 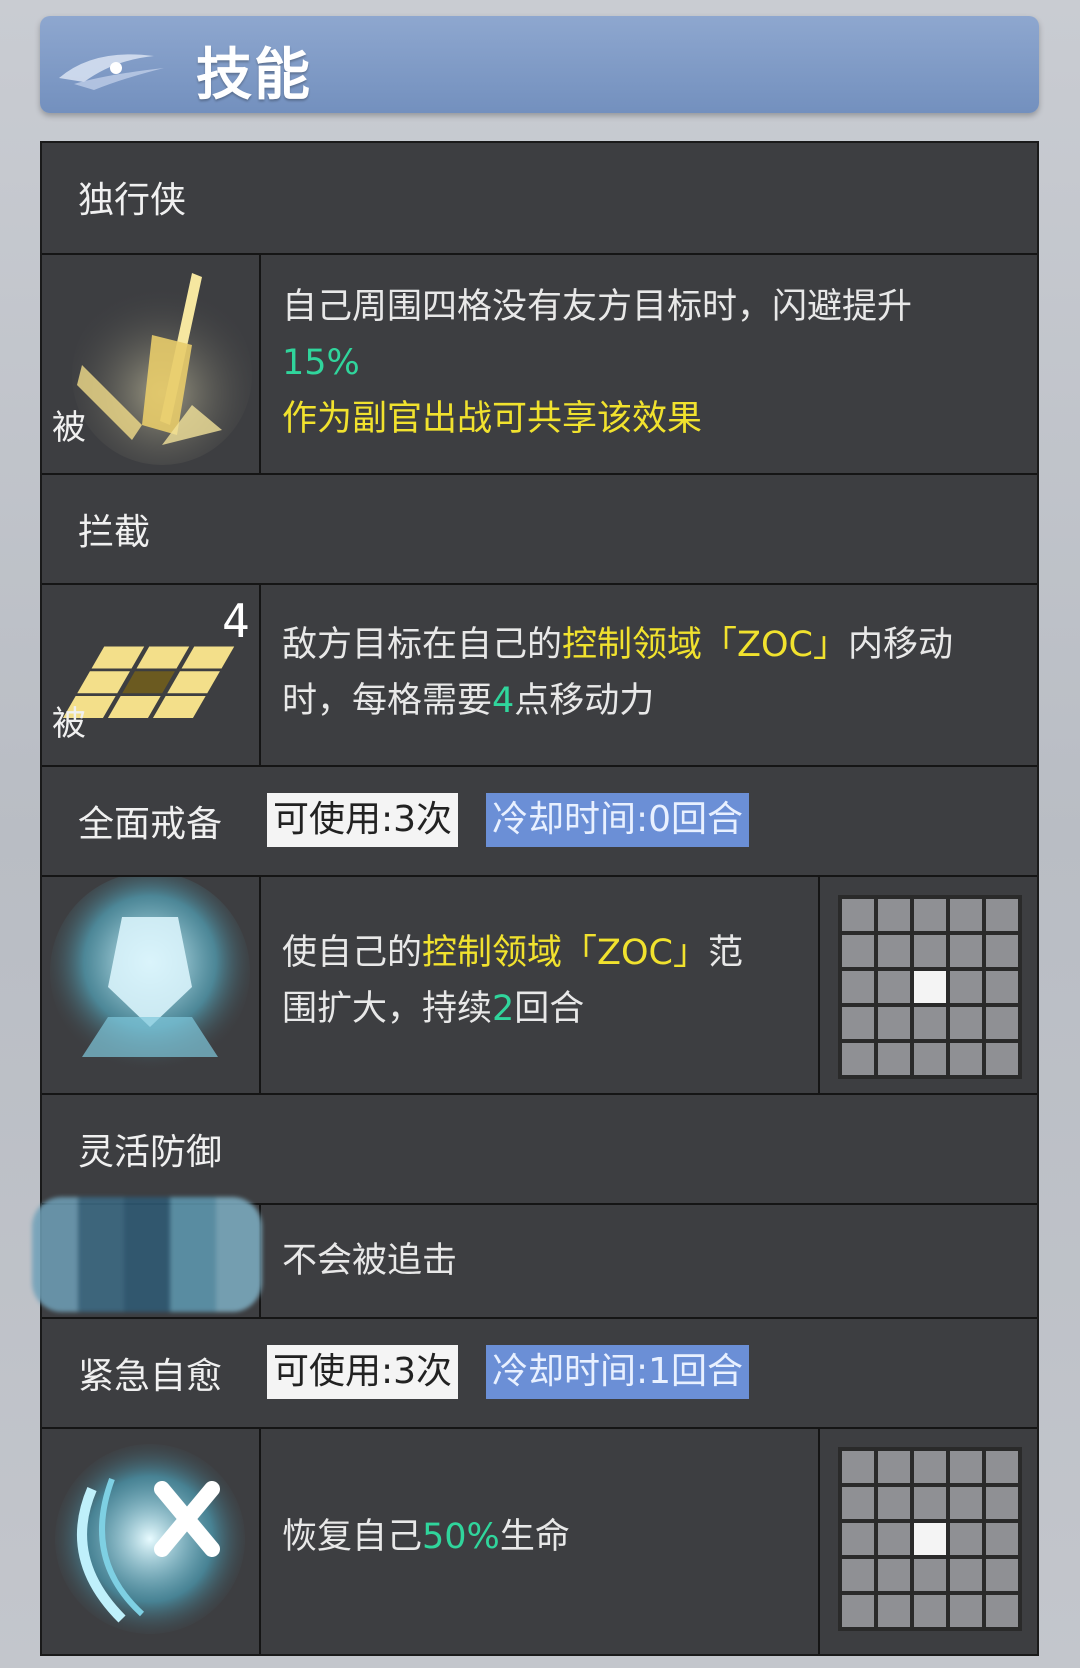 I want to click on desc-text: 回合, so click(x=549, y=1009).